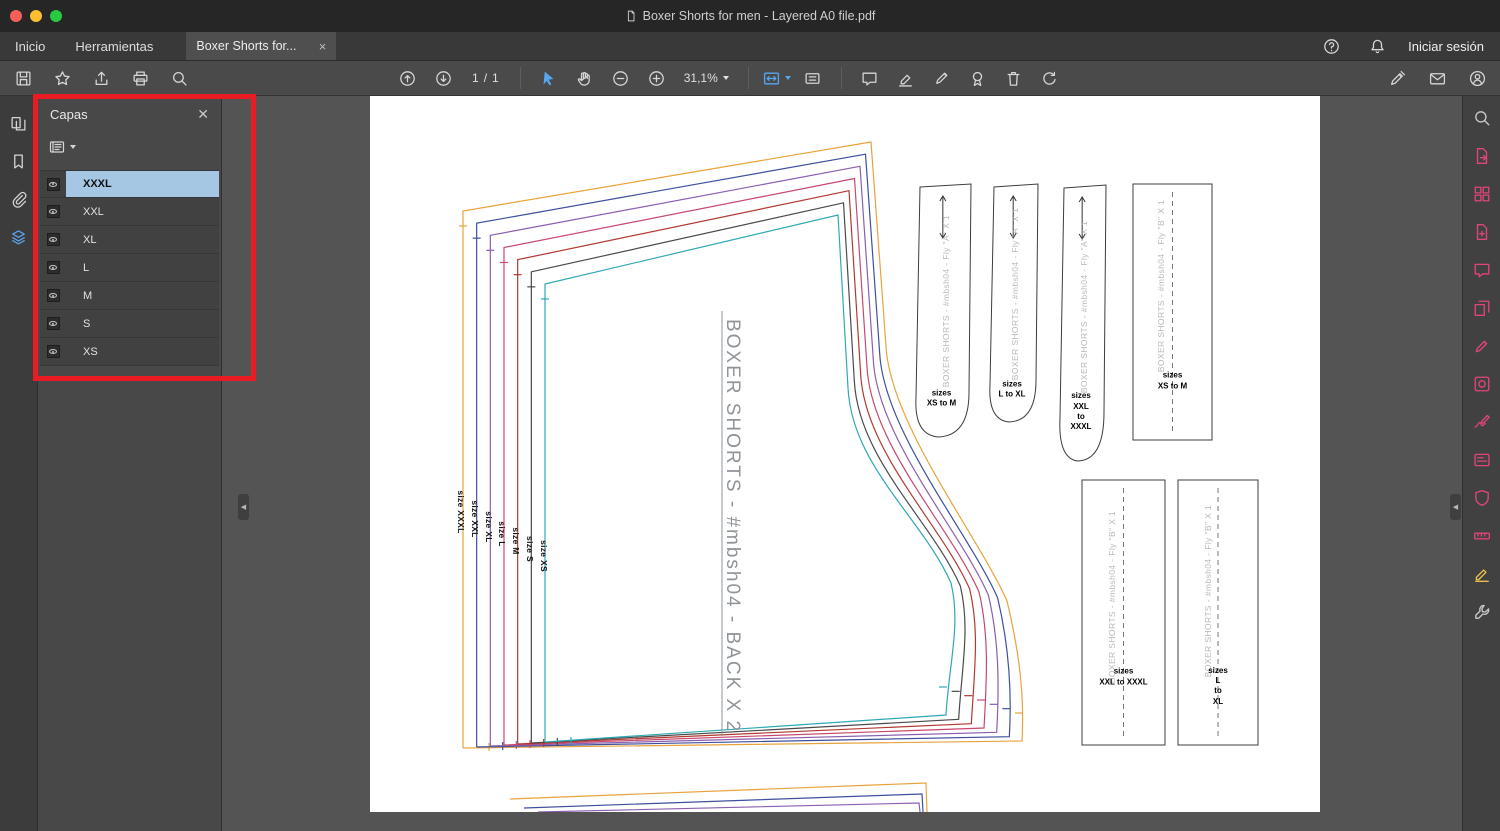  What do you see at coordinates (1207, 591) in the screenshot?
I see `piece-label: BOXER SHORTS - #mbsh04 - Fly "B" X 1` at bounding box center [1207, 591].